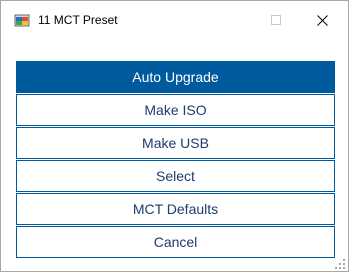 Image resolution: width=349 pixels, height=275 pixels. I want to click on close-icon, so click(322, 20).